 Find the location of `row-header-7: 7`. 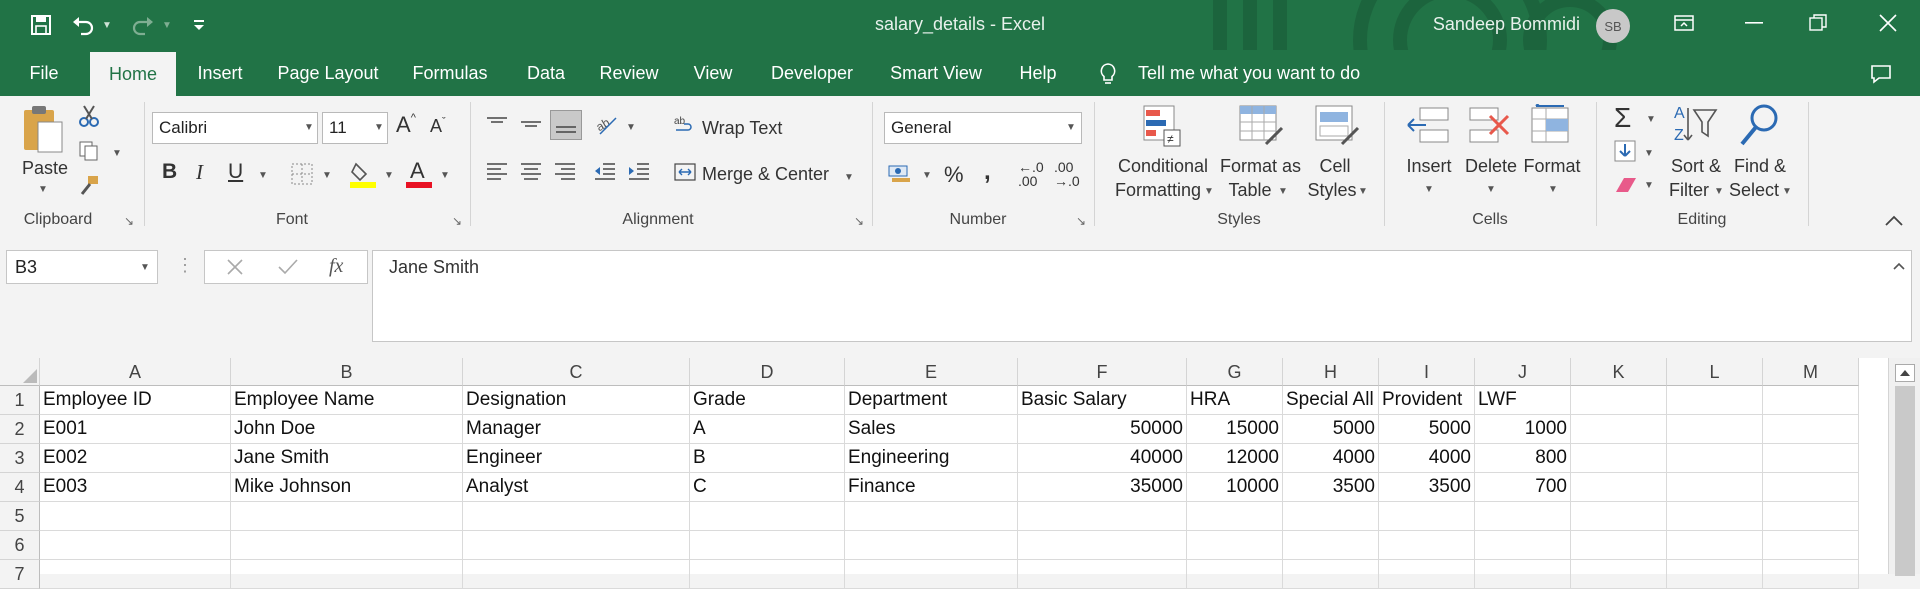

row-header-7: 7 is located at coordinates (20, 574).